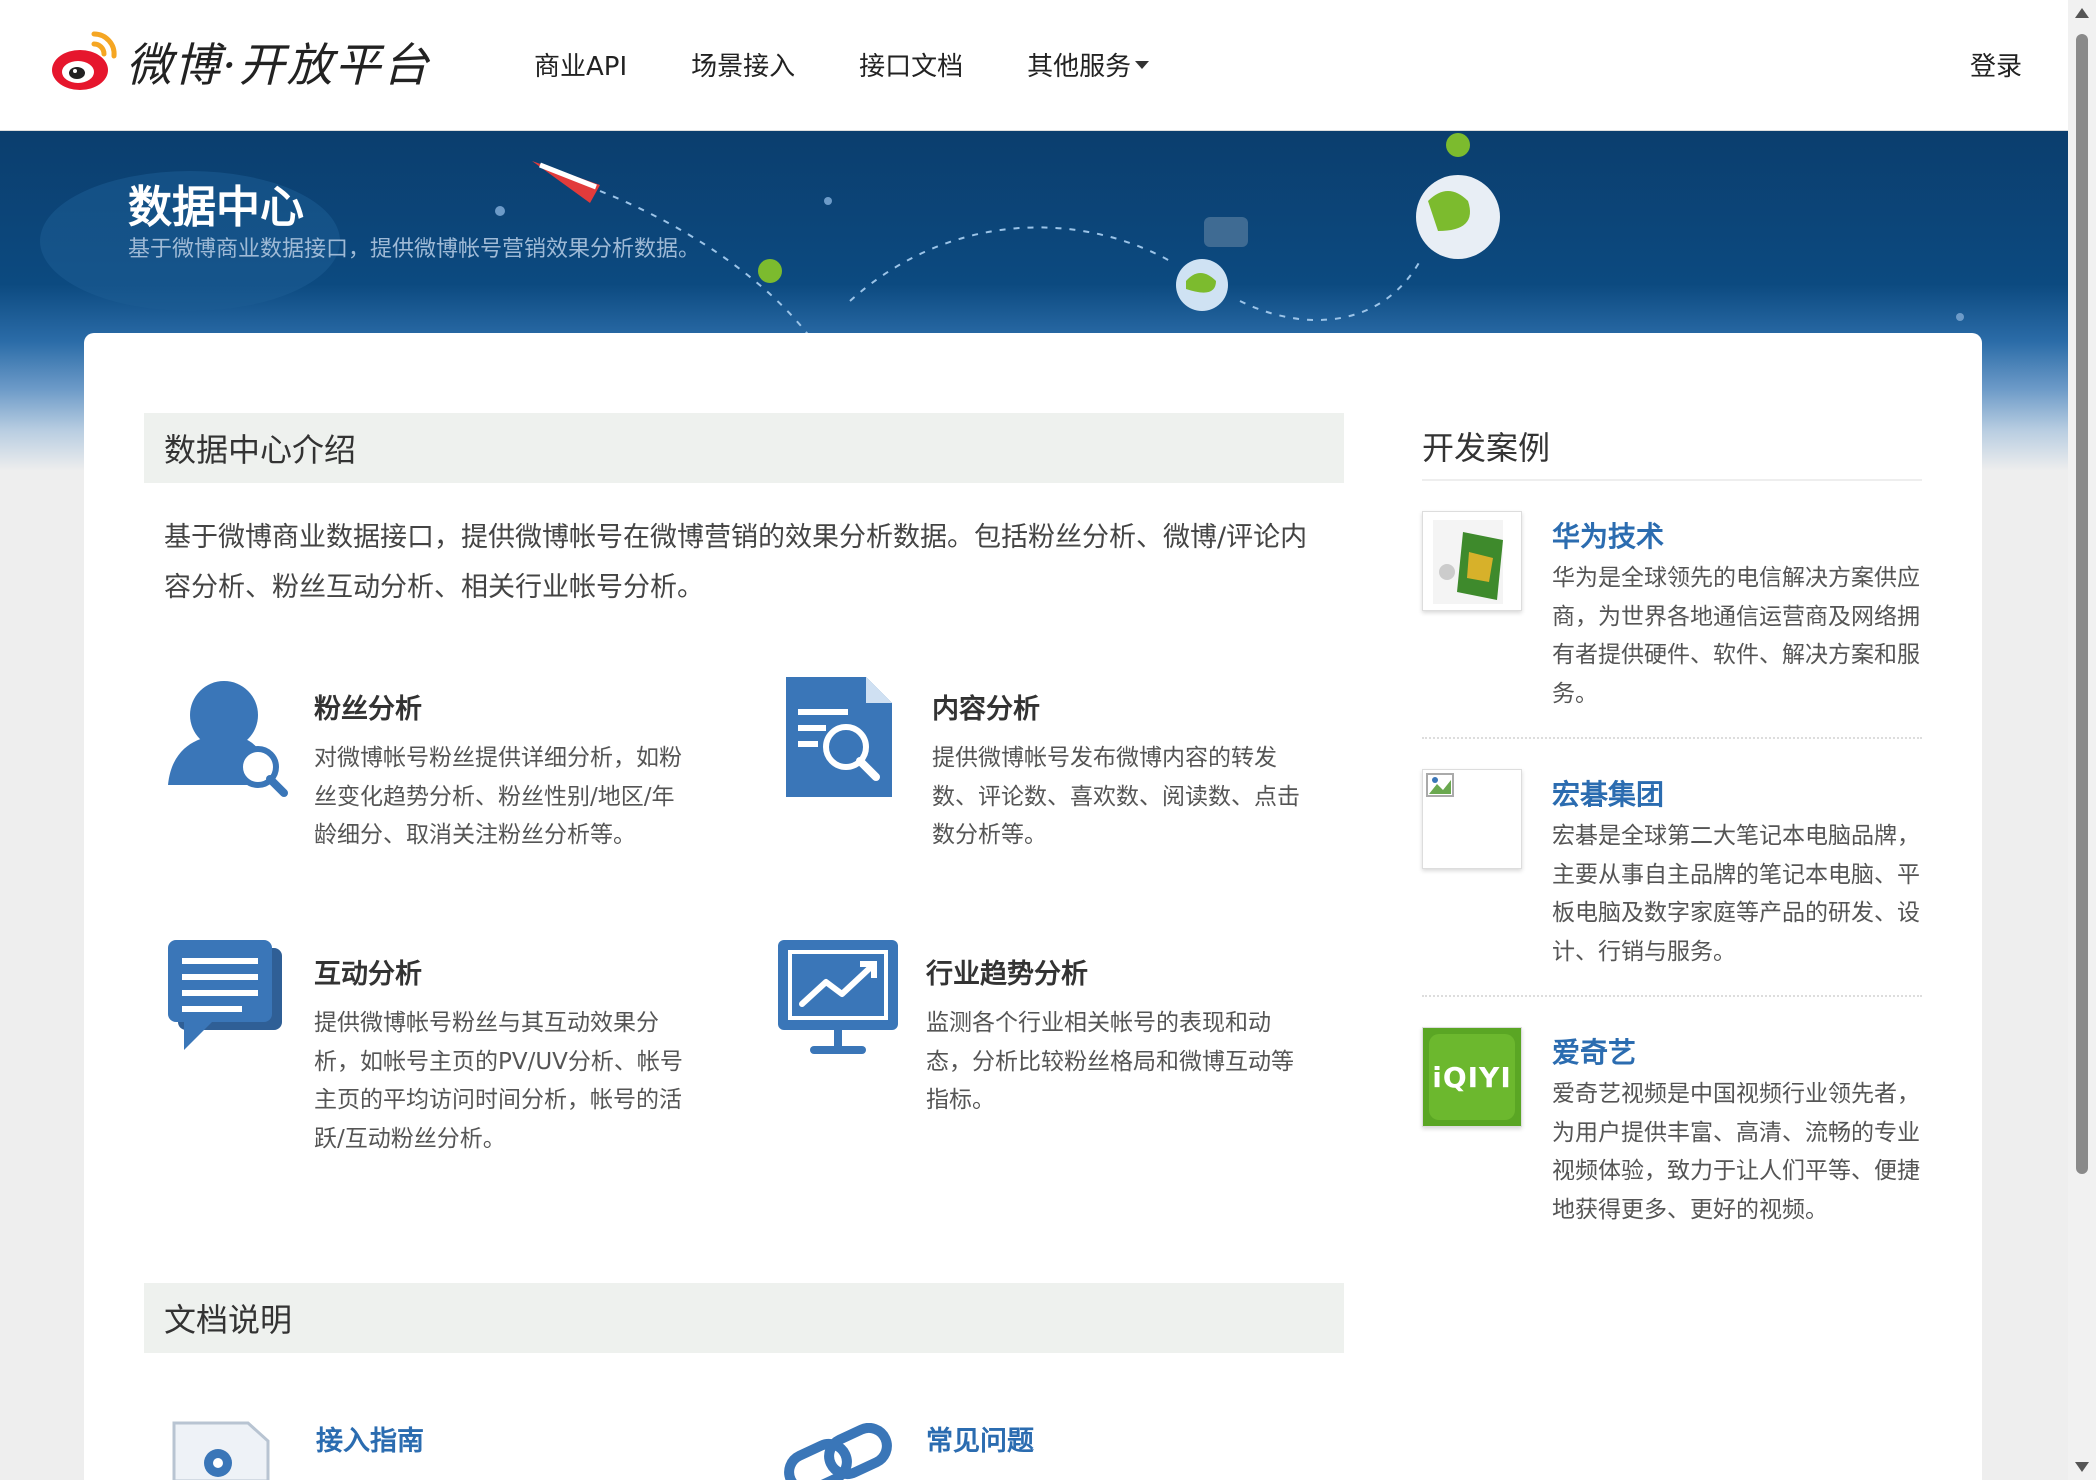 The width and height of the screenshot is (2096, 1480). Describe the element at coordinates (216, 207) in the screenshot. I see `banner-title: 数据中心` at that location.